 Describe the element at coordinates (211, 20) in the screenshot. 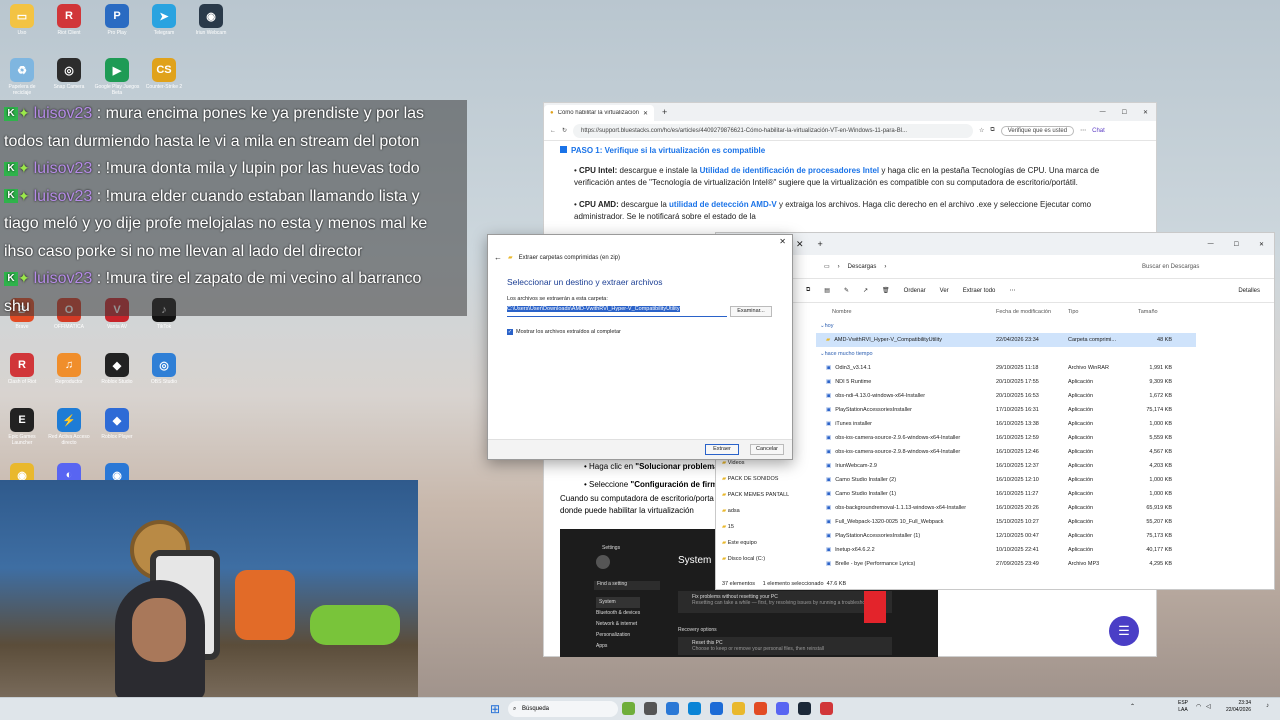

I see `desktop-icon: ◉ Iriun Webcam` at that location.